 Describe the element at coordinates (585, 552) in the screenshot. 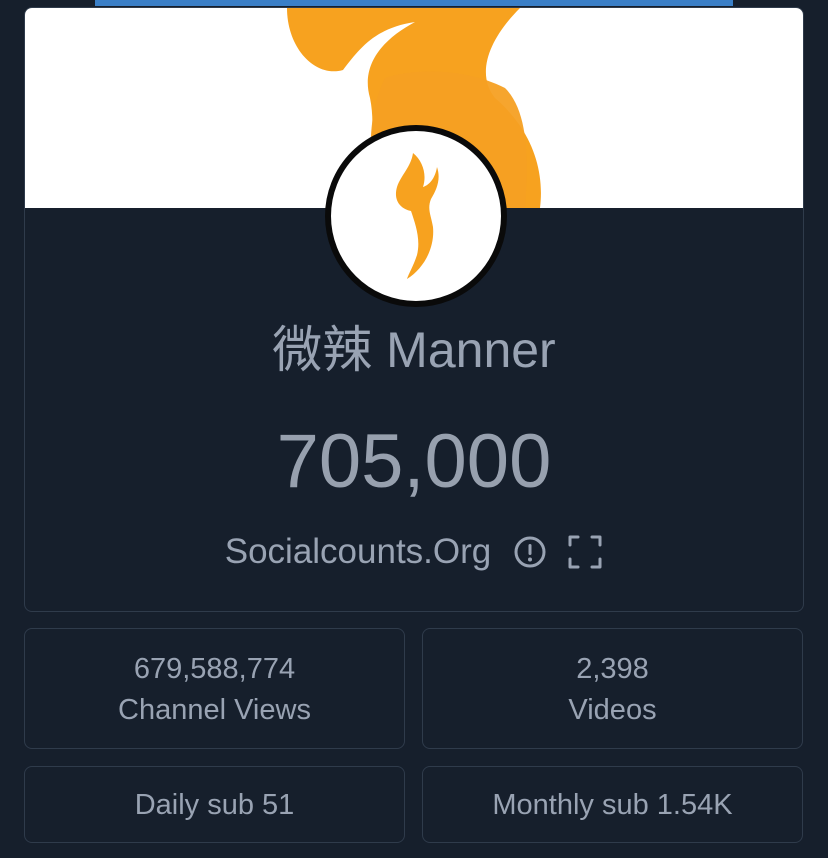

I see `fullscreen-icon` at that location.